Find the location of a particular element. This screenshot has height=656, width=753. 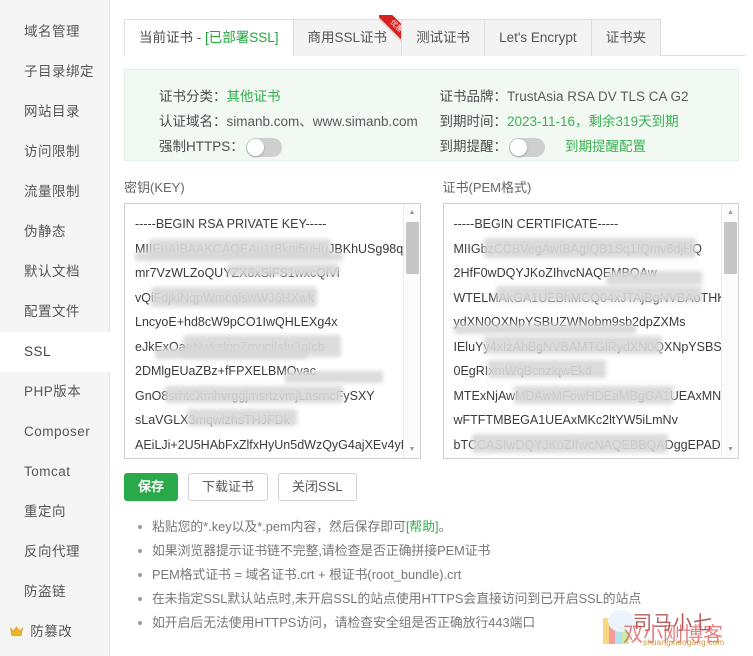

info-row-reminder: 到期提醒： 到期提醒配置 is located at coordinates (589, 146).